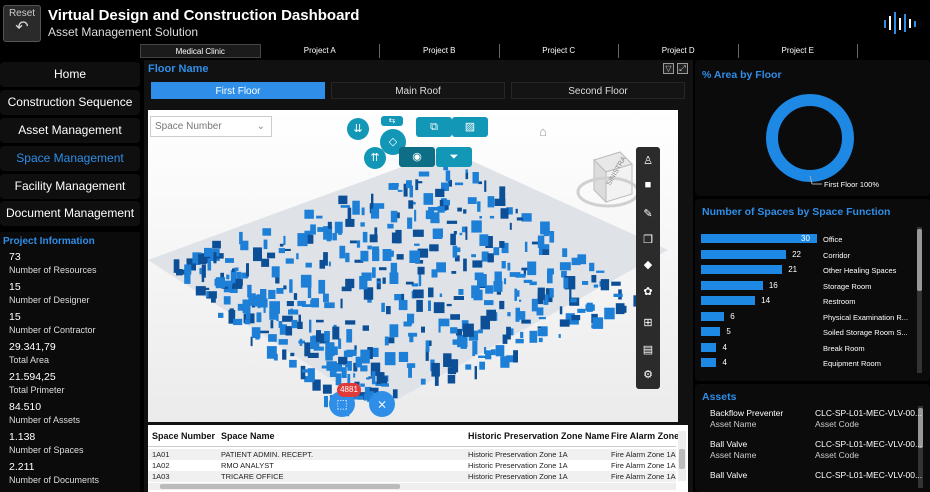 Image resolution: width=930 pixels, height=492 pixels. I want to click on floor-first-floor: First Floor, so click(238, 90).